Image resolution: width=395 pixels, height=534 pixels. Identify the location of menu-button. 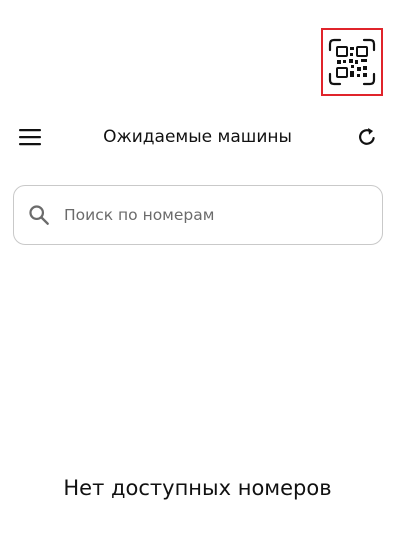
(30, 139).